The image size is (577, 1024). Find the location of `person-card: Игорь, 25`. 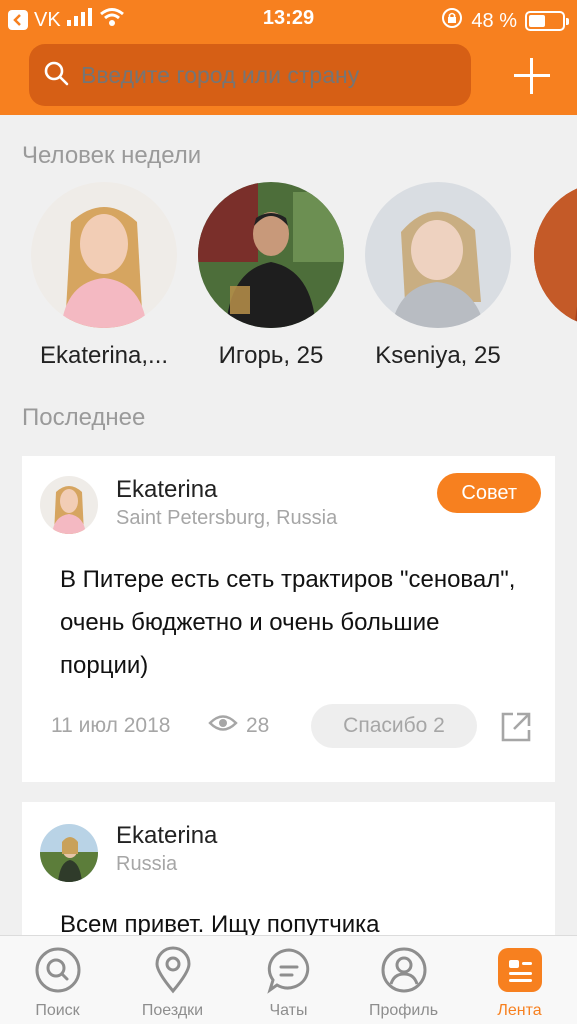

person-card: Игорь, 25 is located at coordinates (271, 276).